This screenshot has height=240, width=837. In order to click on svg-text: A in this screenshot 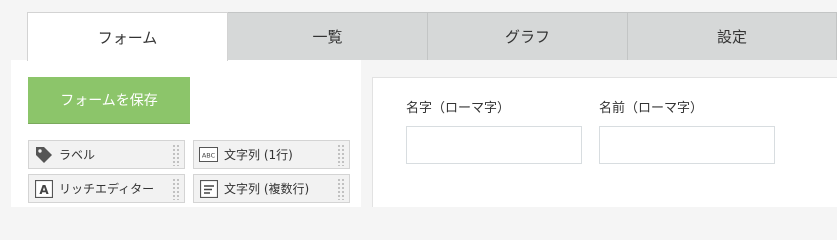, I will do `click(44, 190)`.